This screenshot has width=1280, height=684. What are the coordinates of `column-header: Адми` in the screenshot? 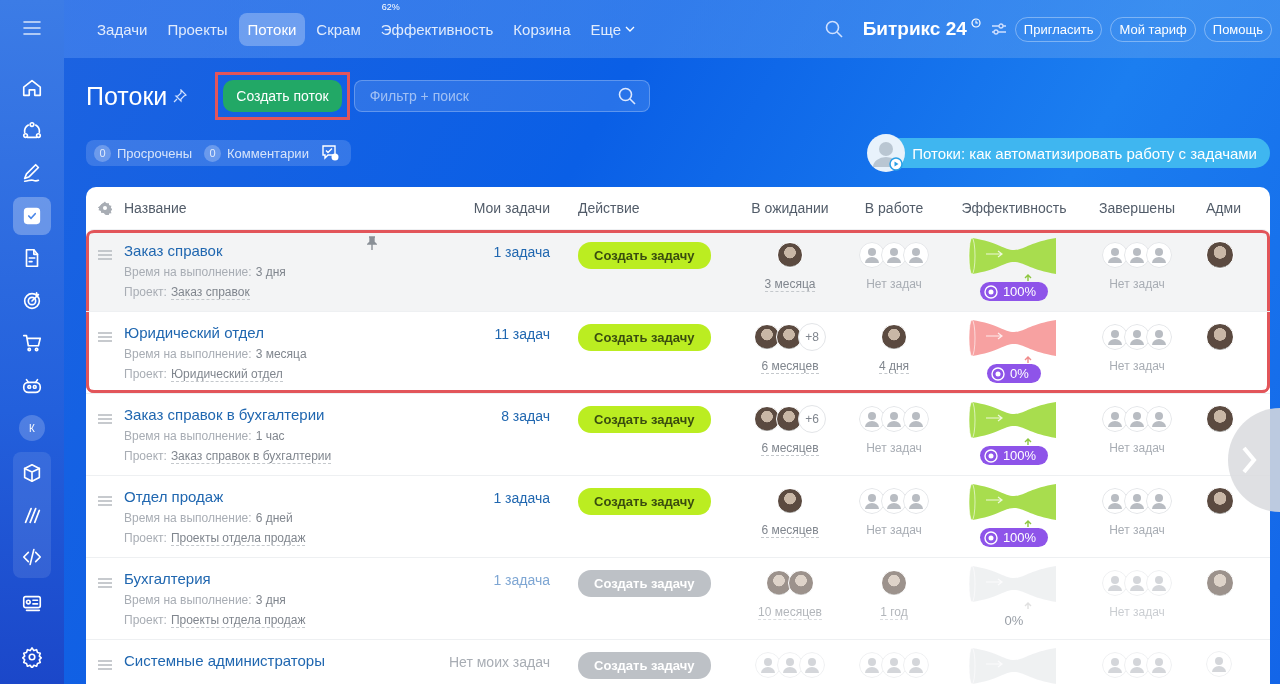 It's located at (1223, 208).